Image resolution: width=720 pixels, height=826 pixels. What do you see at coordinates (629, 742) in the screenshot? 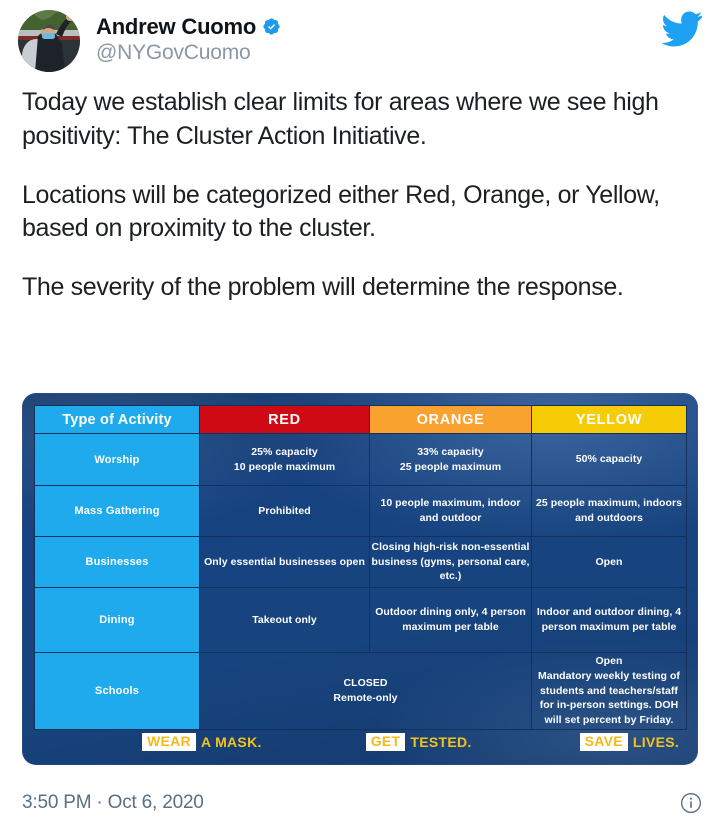
I see `slogan-save-lives: SAVE LIVES.` at bounding box center [629, 742].